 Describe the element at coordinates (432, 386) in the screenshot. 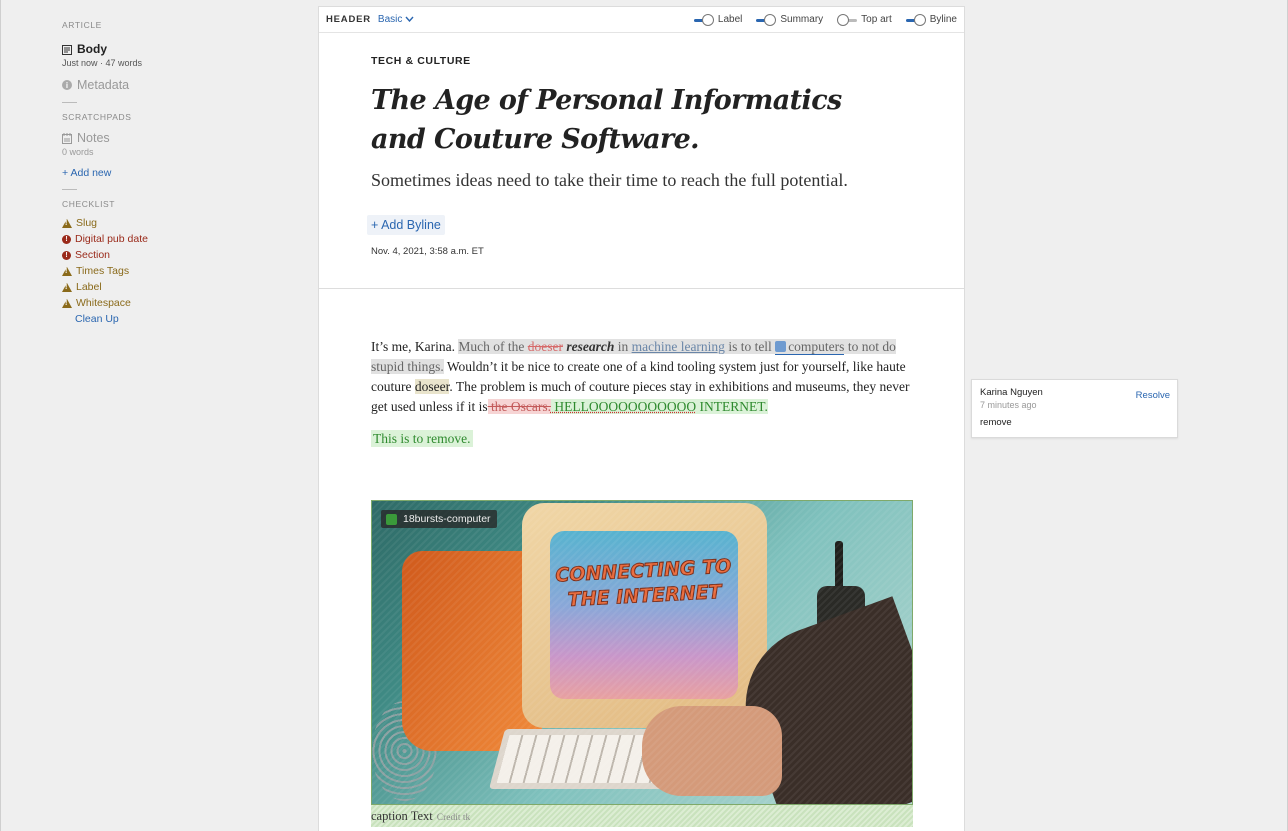

I see `flagged-word: doseer` at that location.